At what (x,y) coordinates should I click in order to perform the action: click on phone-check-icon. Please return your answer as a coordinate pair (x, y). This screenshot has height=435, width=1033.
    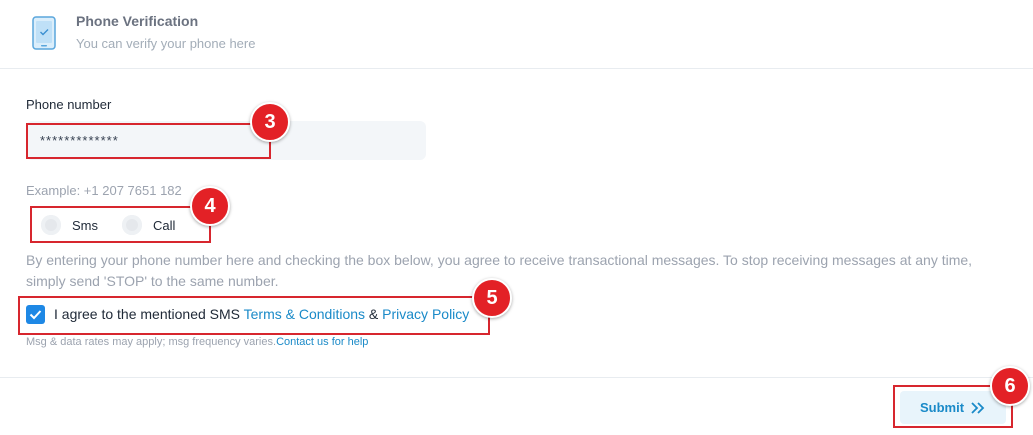
    Looking at the image, I should click on (44, 33).